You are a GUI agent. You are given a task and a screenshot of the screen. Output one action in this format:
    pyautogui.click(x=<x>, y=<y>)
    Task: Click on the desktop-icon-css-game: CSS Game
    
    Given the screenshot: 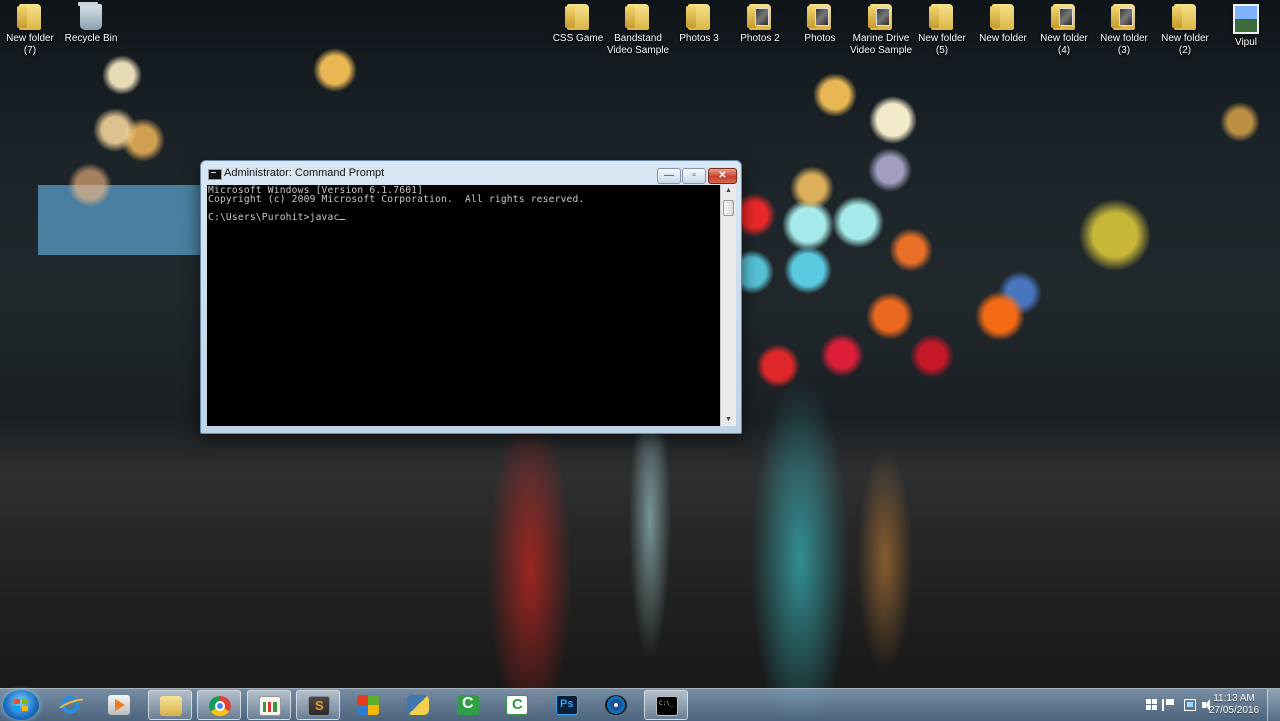 What is the action you would take?
    pyautogui.click(x=578, y=24)
    